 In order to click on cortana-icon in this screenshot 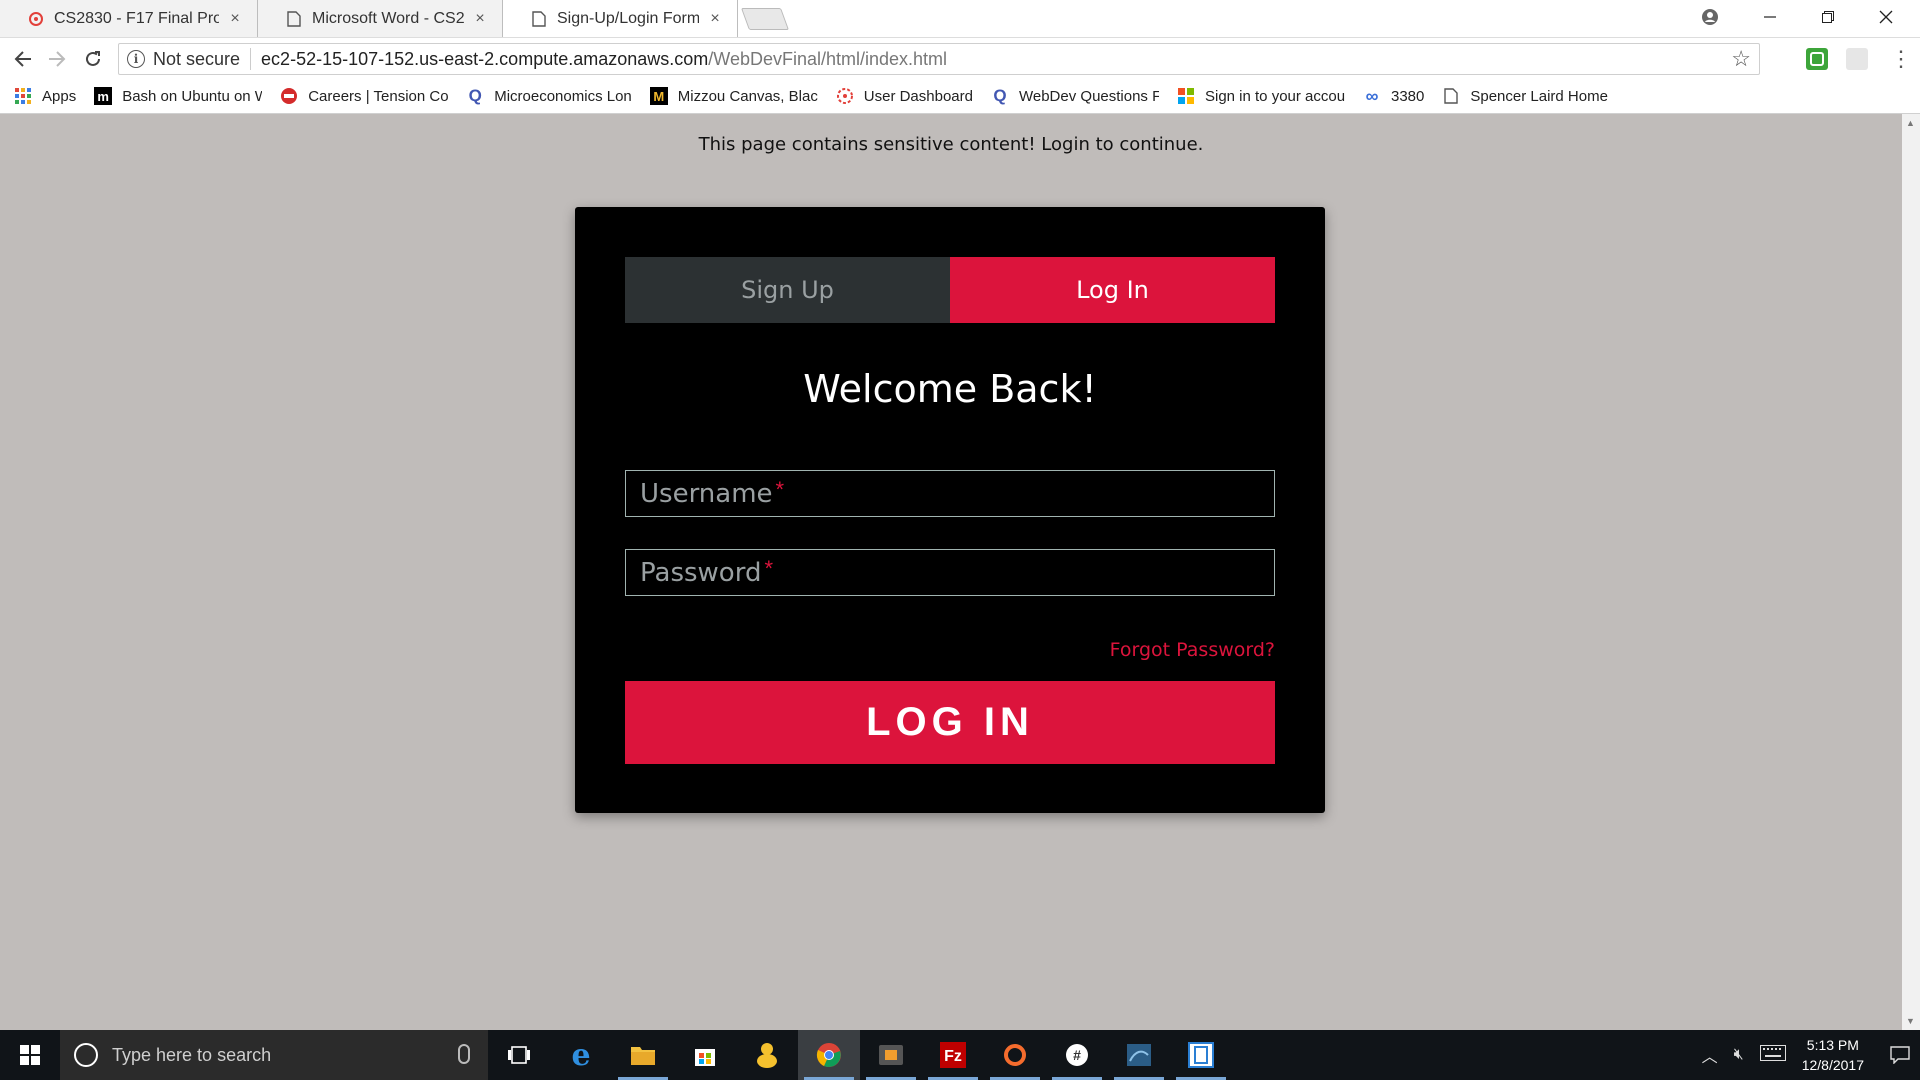, I will do `click(86, 1055)`.